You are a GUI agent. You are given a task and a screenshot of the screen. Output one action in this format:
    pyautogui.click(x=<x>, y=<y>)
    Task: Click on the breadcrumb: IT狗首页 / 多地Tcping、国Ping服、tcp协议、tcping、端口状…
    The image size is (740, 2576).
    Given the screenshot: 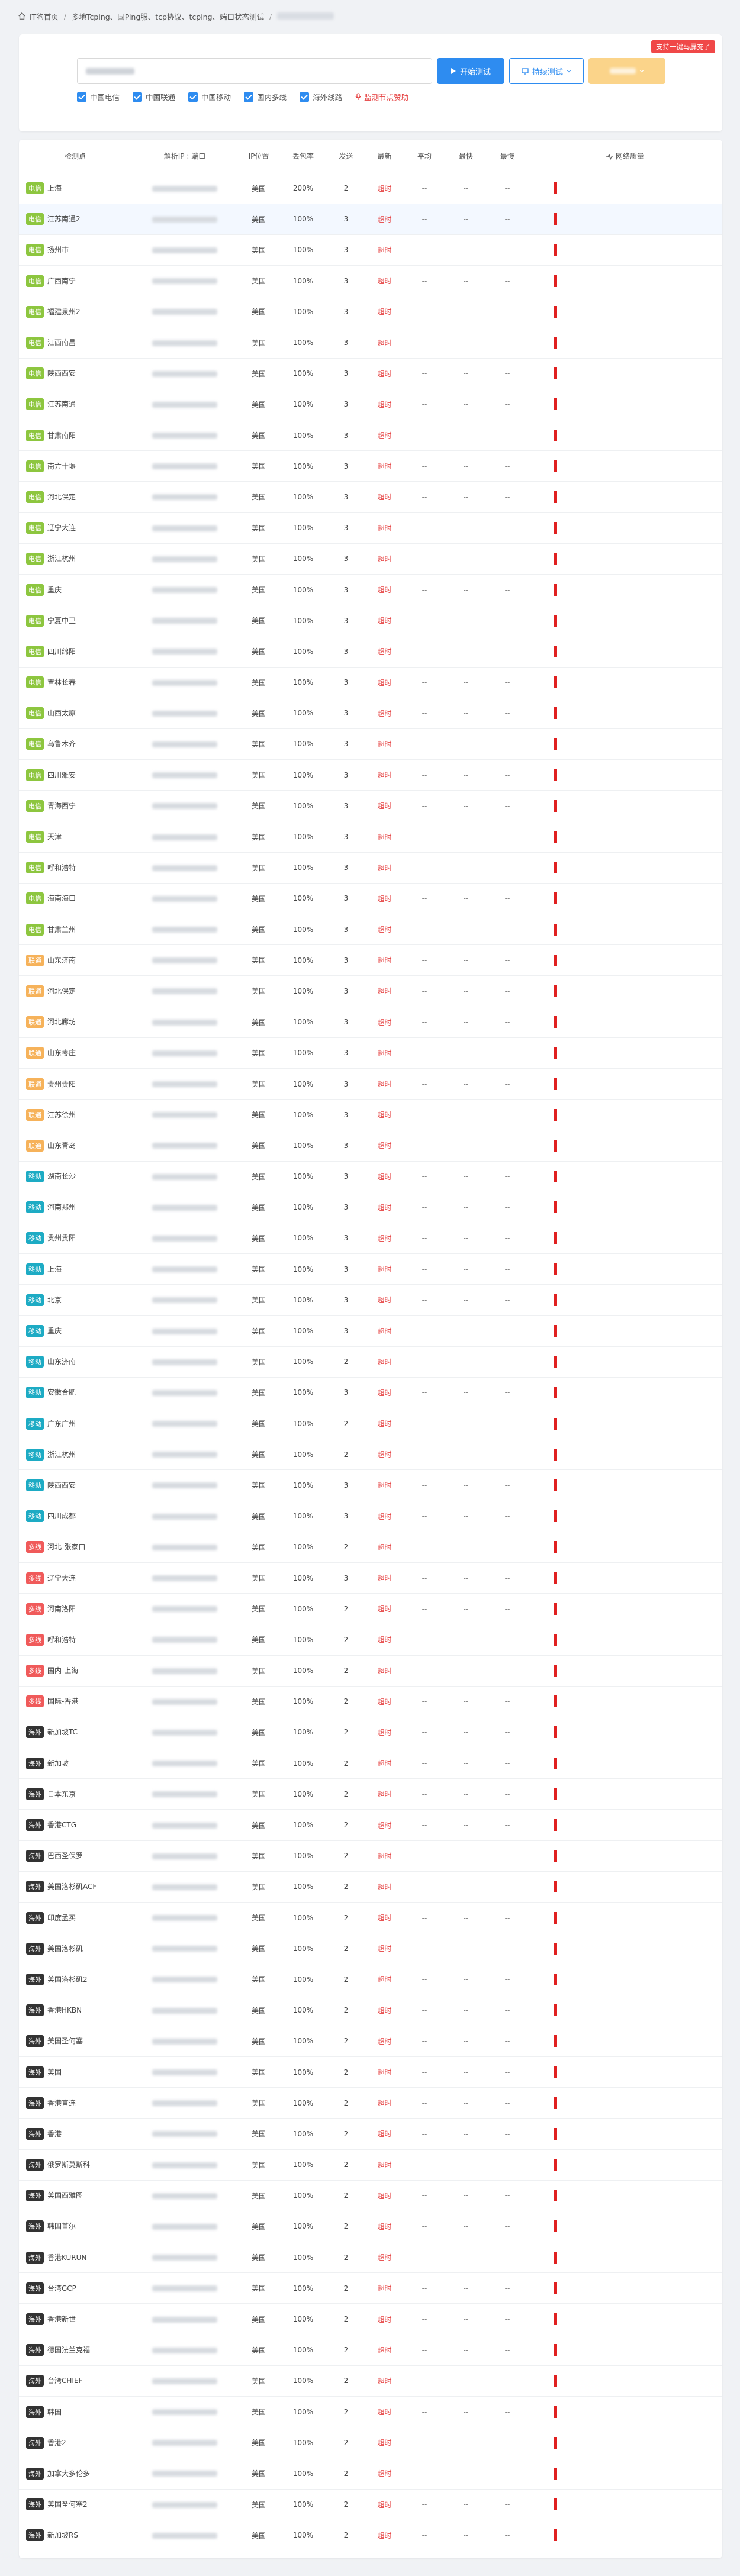 What is the action you would take?
    pyautogui.click(x=370, y=16)
    